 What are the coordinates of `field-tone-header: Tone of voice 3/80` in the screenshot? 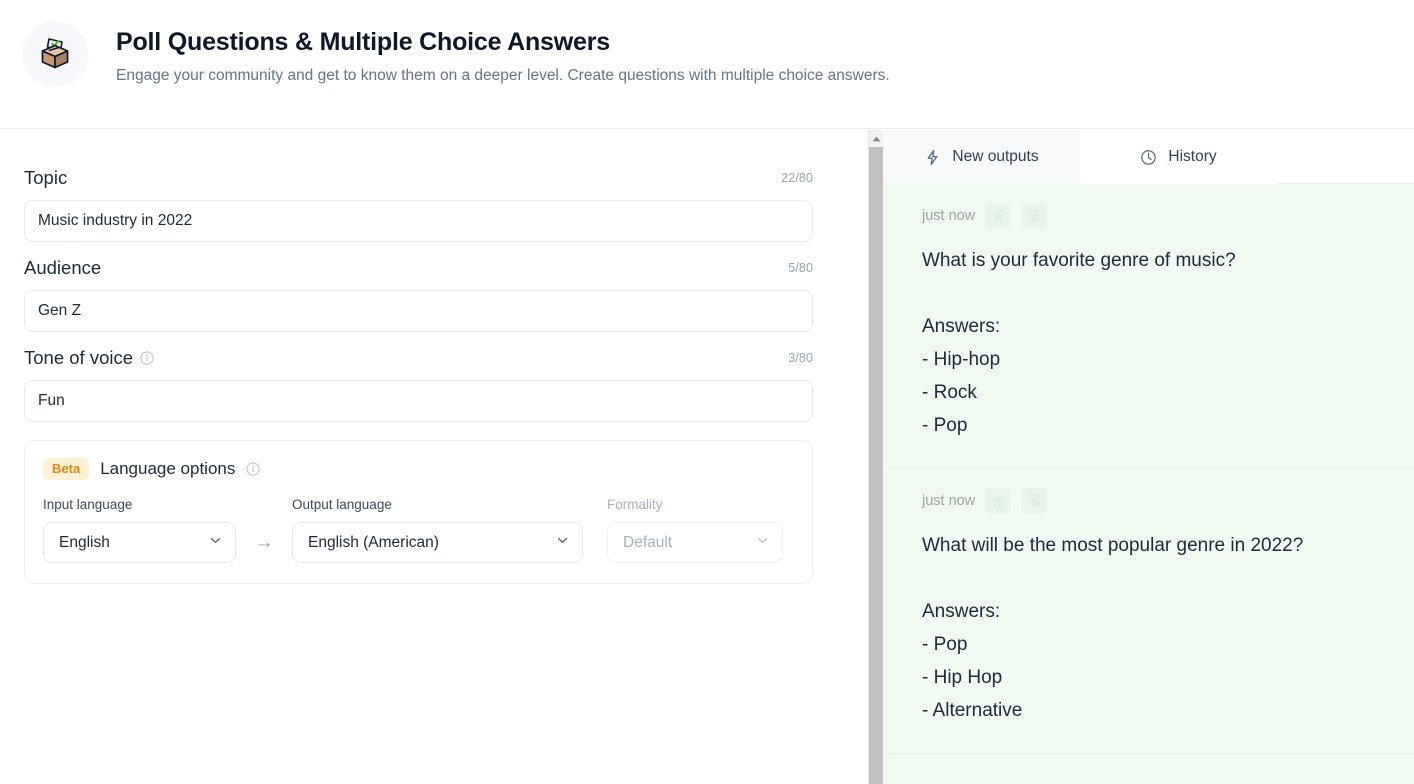 It's located at (418, 358).